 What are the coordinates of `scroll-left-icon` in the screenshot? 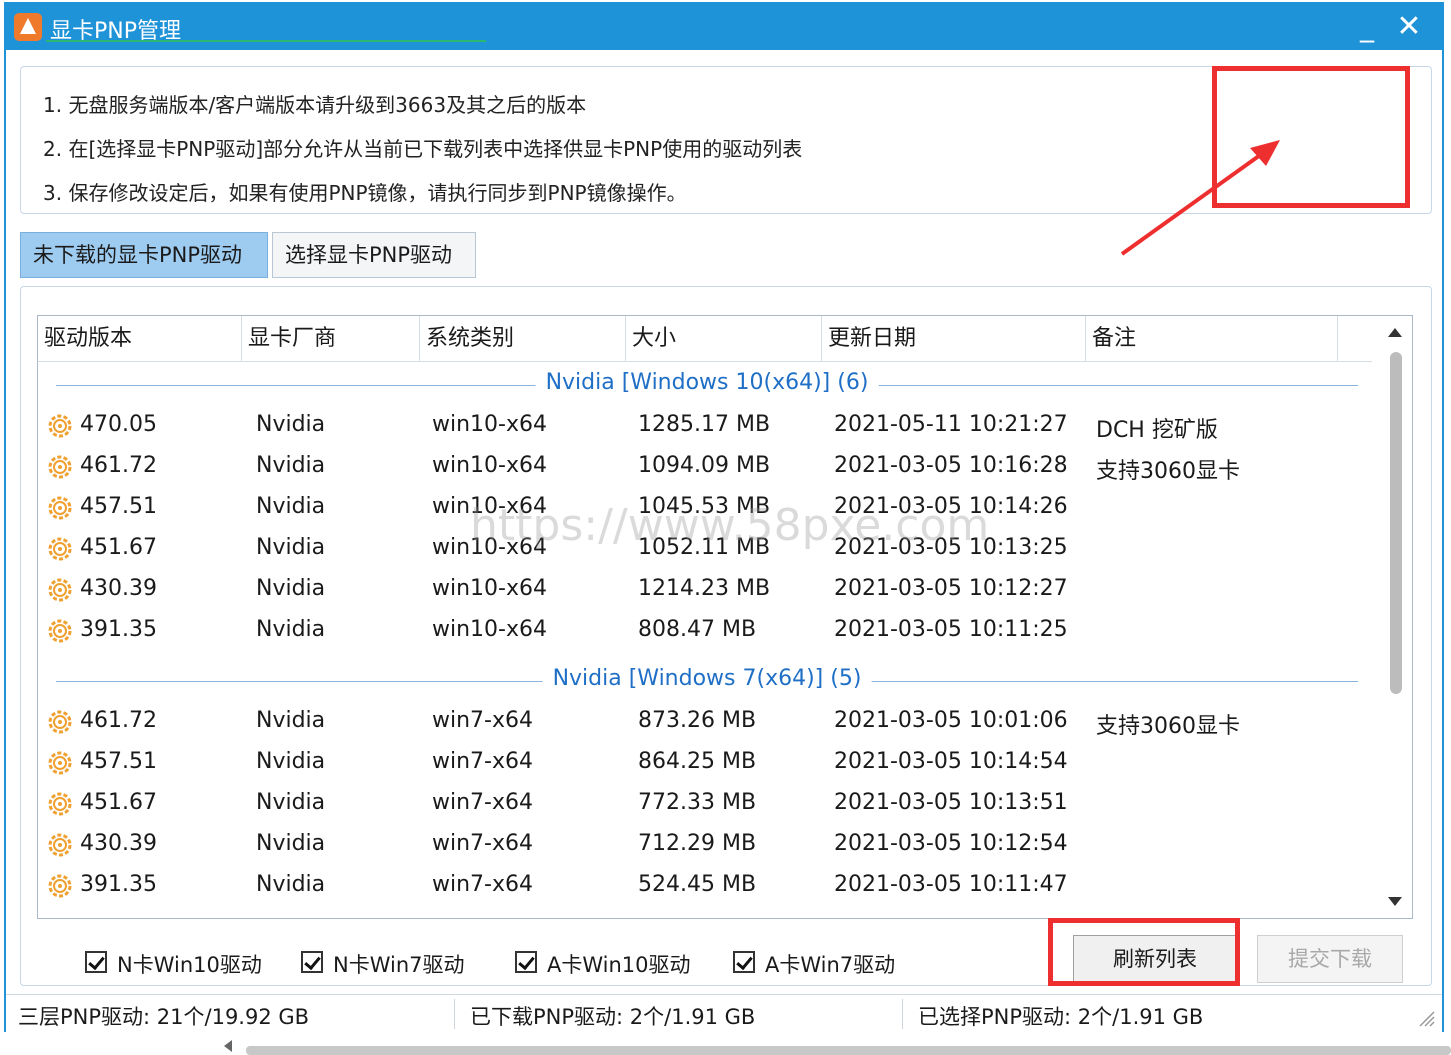 It's located at (228, 1046).